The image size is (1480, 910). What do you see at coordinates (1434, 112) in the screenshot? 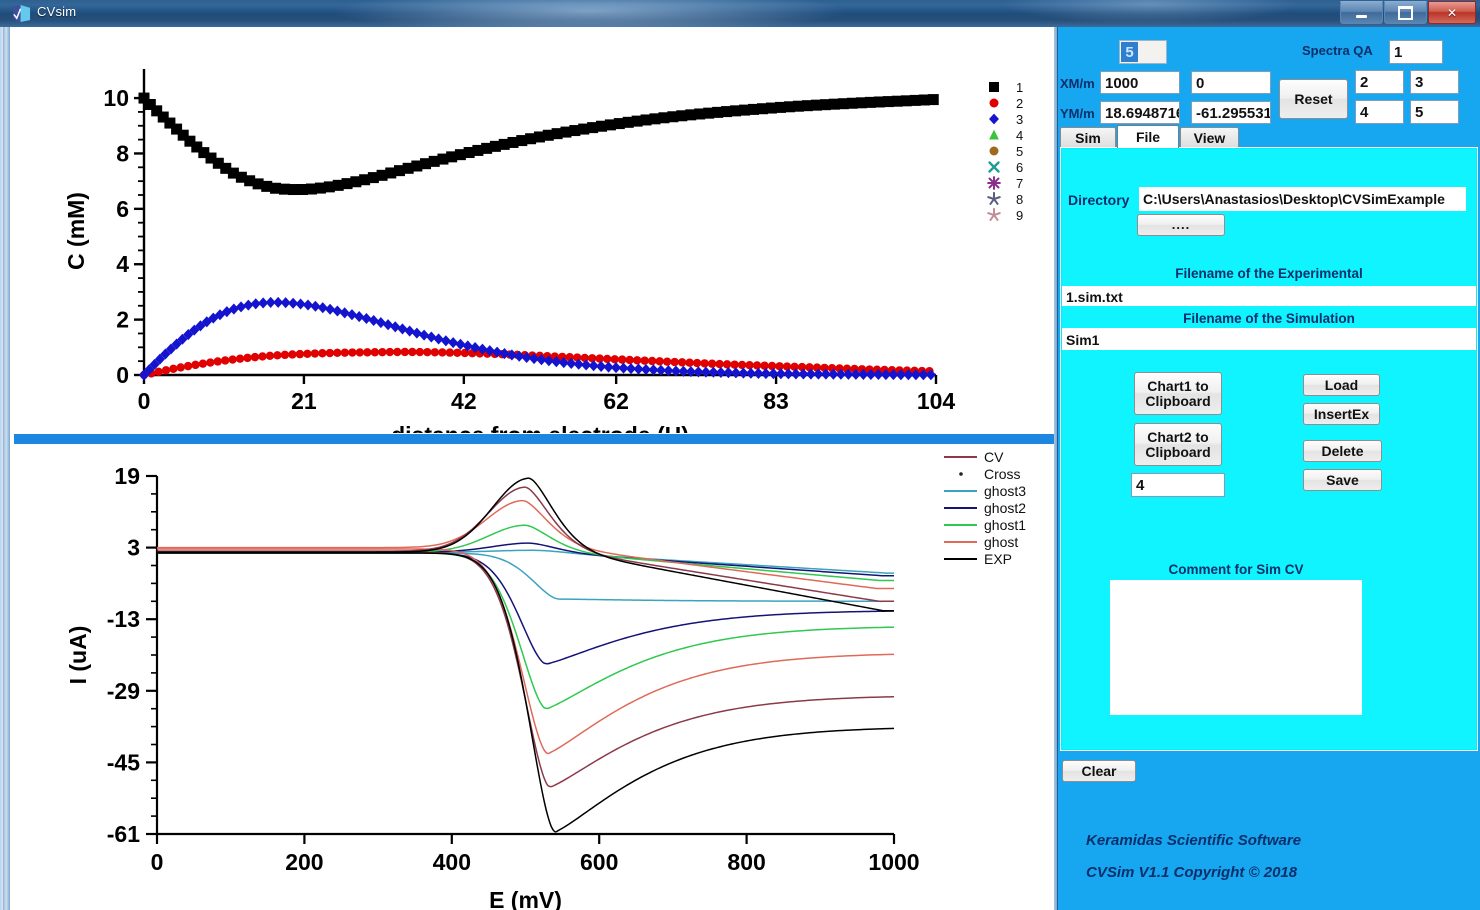
I see `qa-box-5: 5` at bounding box center [1434, 112].